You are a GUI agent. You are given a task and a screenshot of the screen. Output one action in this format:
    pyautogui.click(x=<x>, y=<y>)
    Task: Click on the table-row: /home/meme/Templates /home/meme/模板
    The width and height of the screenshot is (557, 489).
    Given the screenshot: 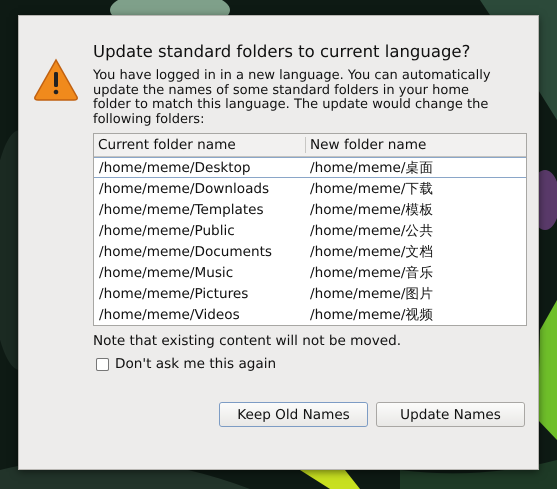 What is the action you would take?
    pyautogui.click(x=310, y=209)
    